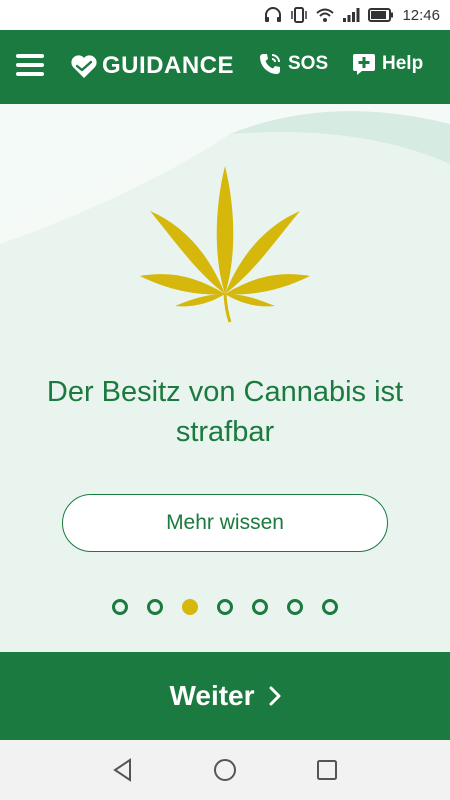  What do you see at coordinates (123, 770) in the screenshot?
I see `back-triangle-icon` at bounding box center [123, 770].